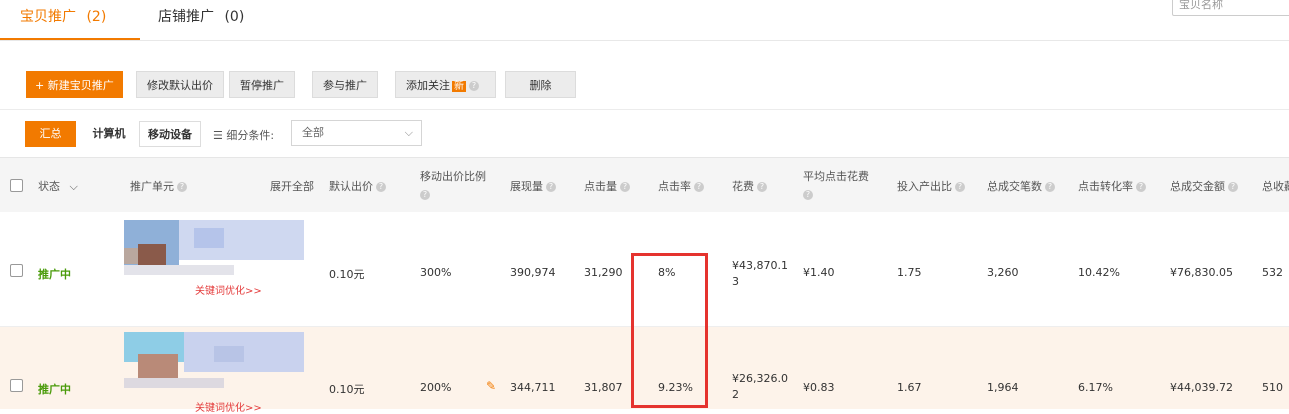 This screenshot has width=1289, height=414. What do you see at coordinates (1272, 387) in the screenshot?
I see `fav-cell: 510` at bounding box center [1272, 387].